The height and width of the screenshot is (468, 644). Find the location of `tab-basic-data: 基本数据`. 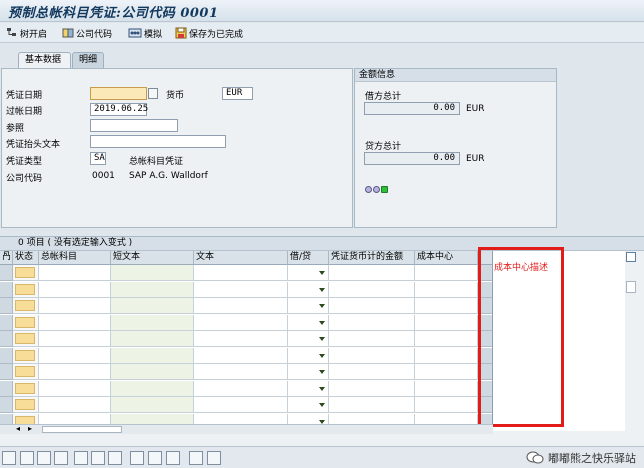

tab-basic-data: 基本数据 is located at coordinates (44, 60).